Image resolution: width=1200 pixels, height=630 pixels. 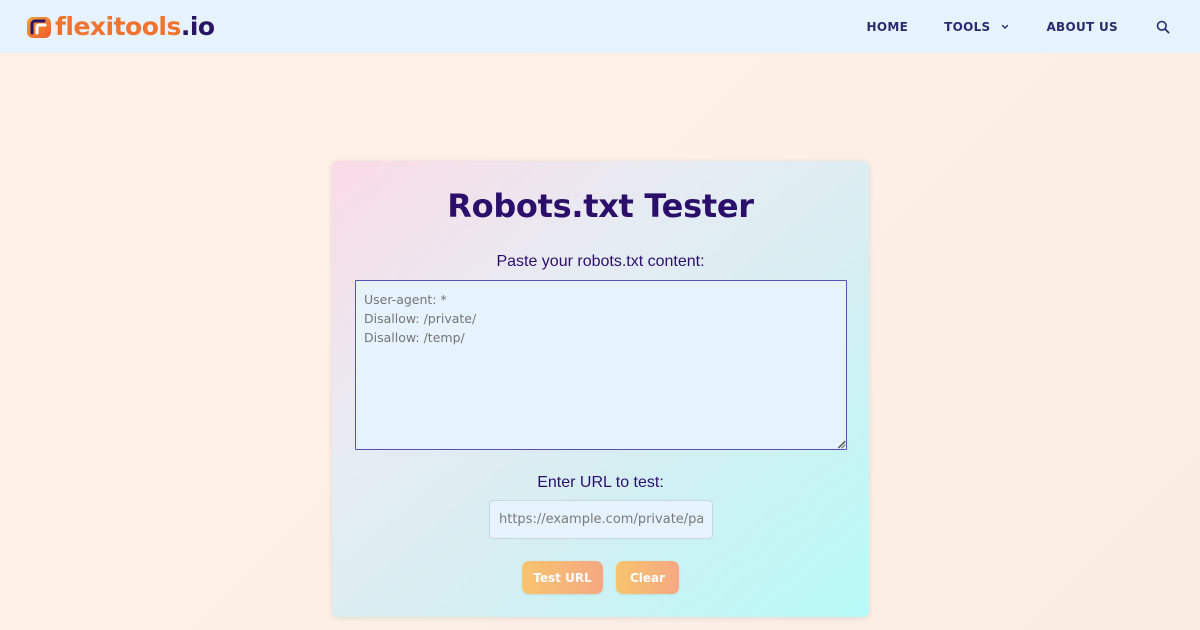 What do you see at coordinates (39, 27) in the screenshot?
I see `flexitools-logo-icon` at bounding box center [39, 27].